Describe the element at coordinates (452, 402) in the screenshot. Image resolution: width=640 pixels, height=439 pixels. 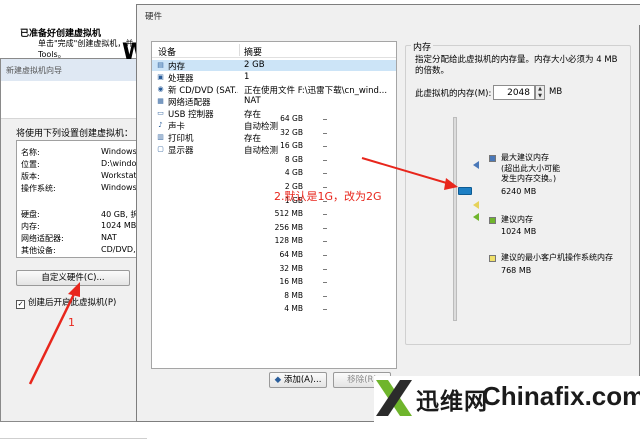
I see `watermark-cn-text: 迅维网` at that location.